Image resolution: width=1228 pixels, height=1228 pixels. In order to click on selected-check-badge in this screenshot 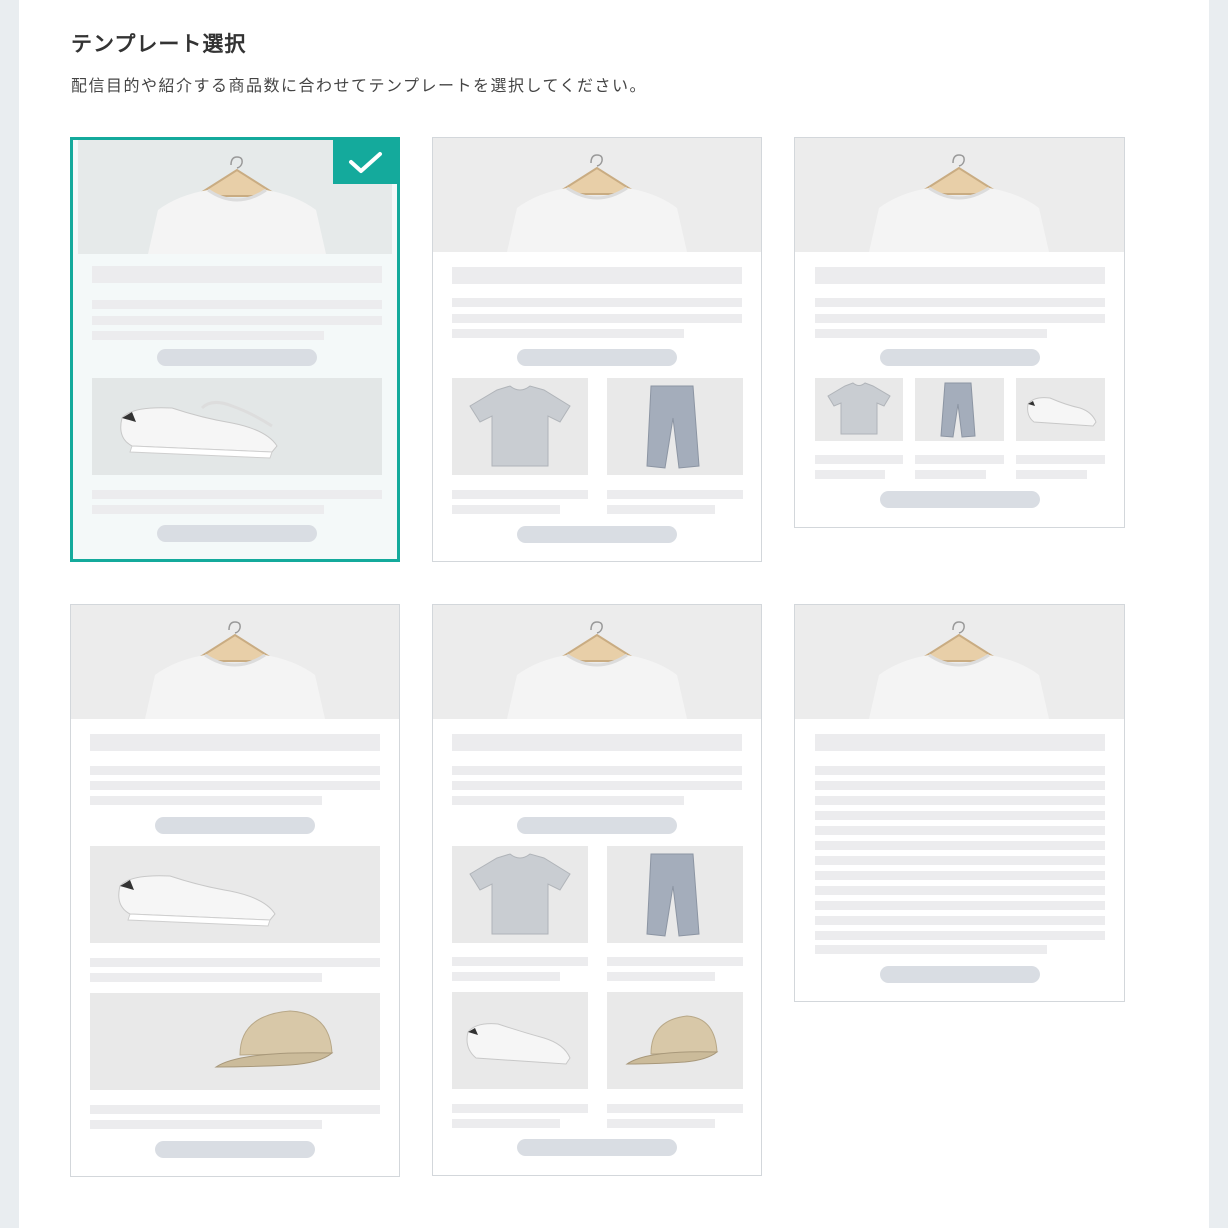, I will do `click(365, 162)`.